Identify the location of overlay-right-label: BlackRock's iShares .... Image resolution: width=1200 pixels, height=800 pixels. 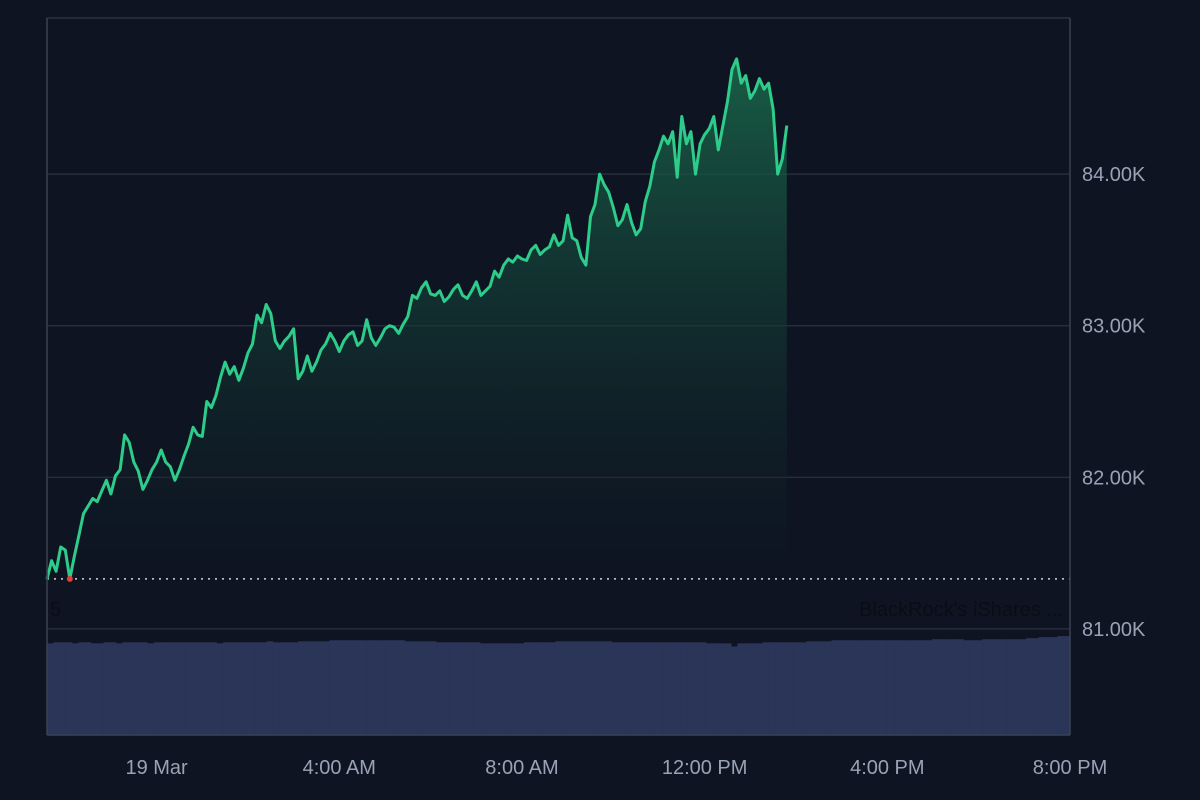
(961, 610).